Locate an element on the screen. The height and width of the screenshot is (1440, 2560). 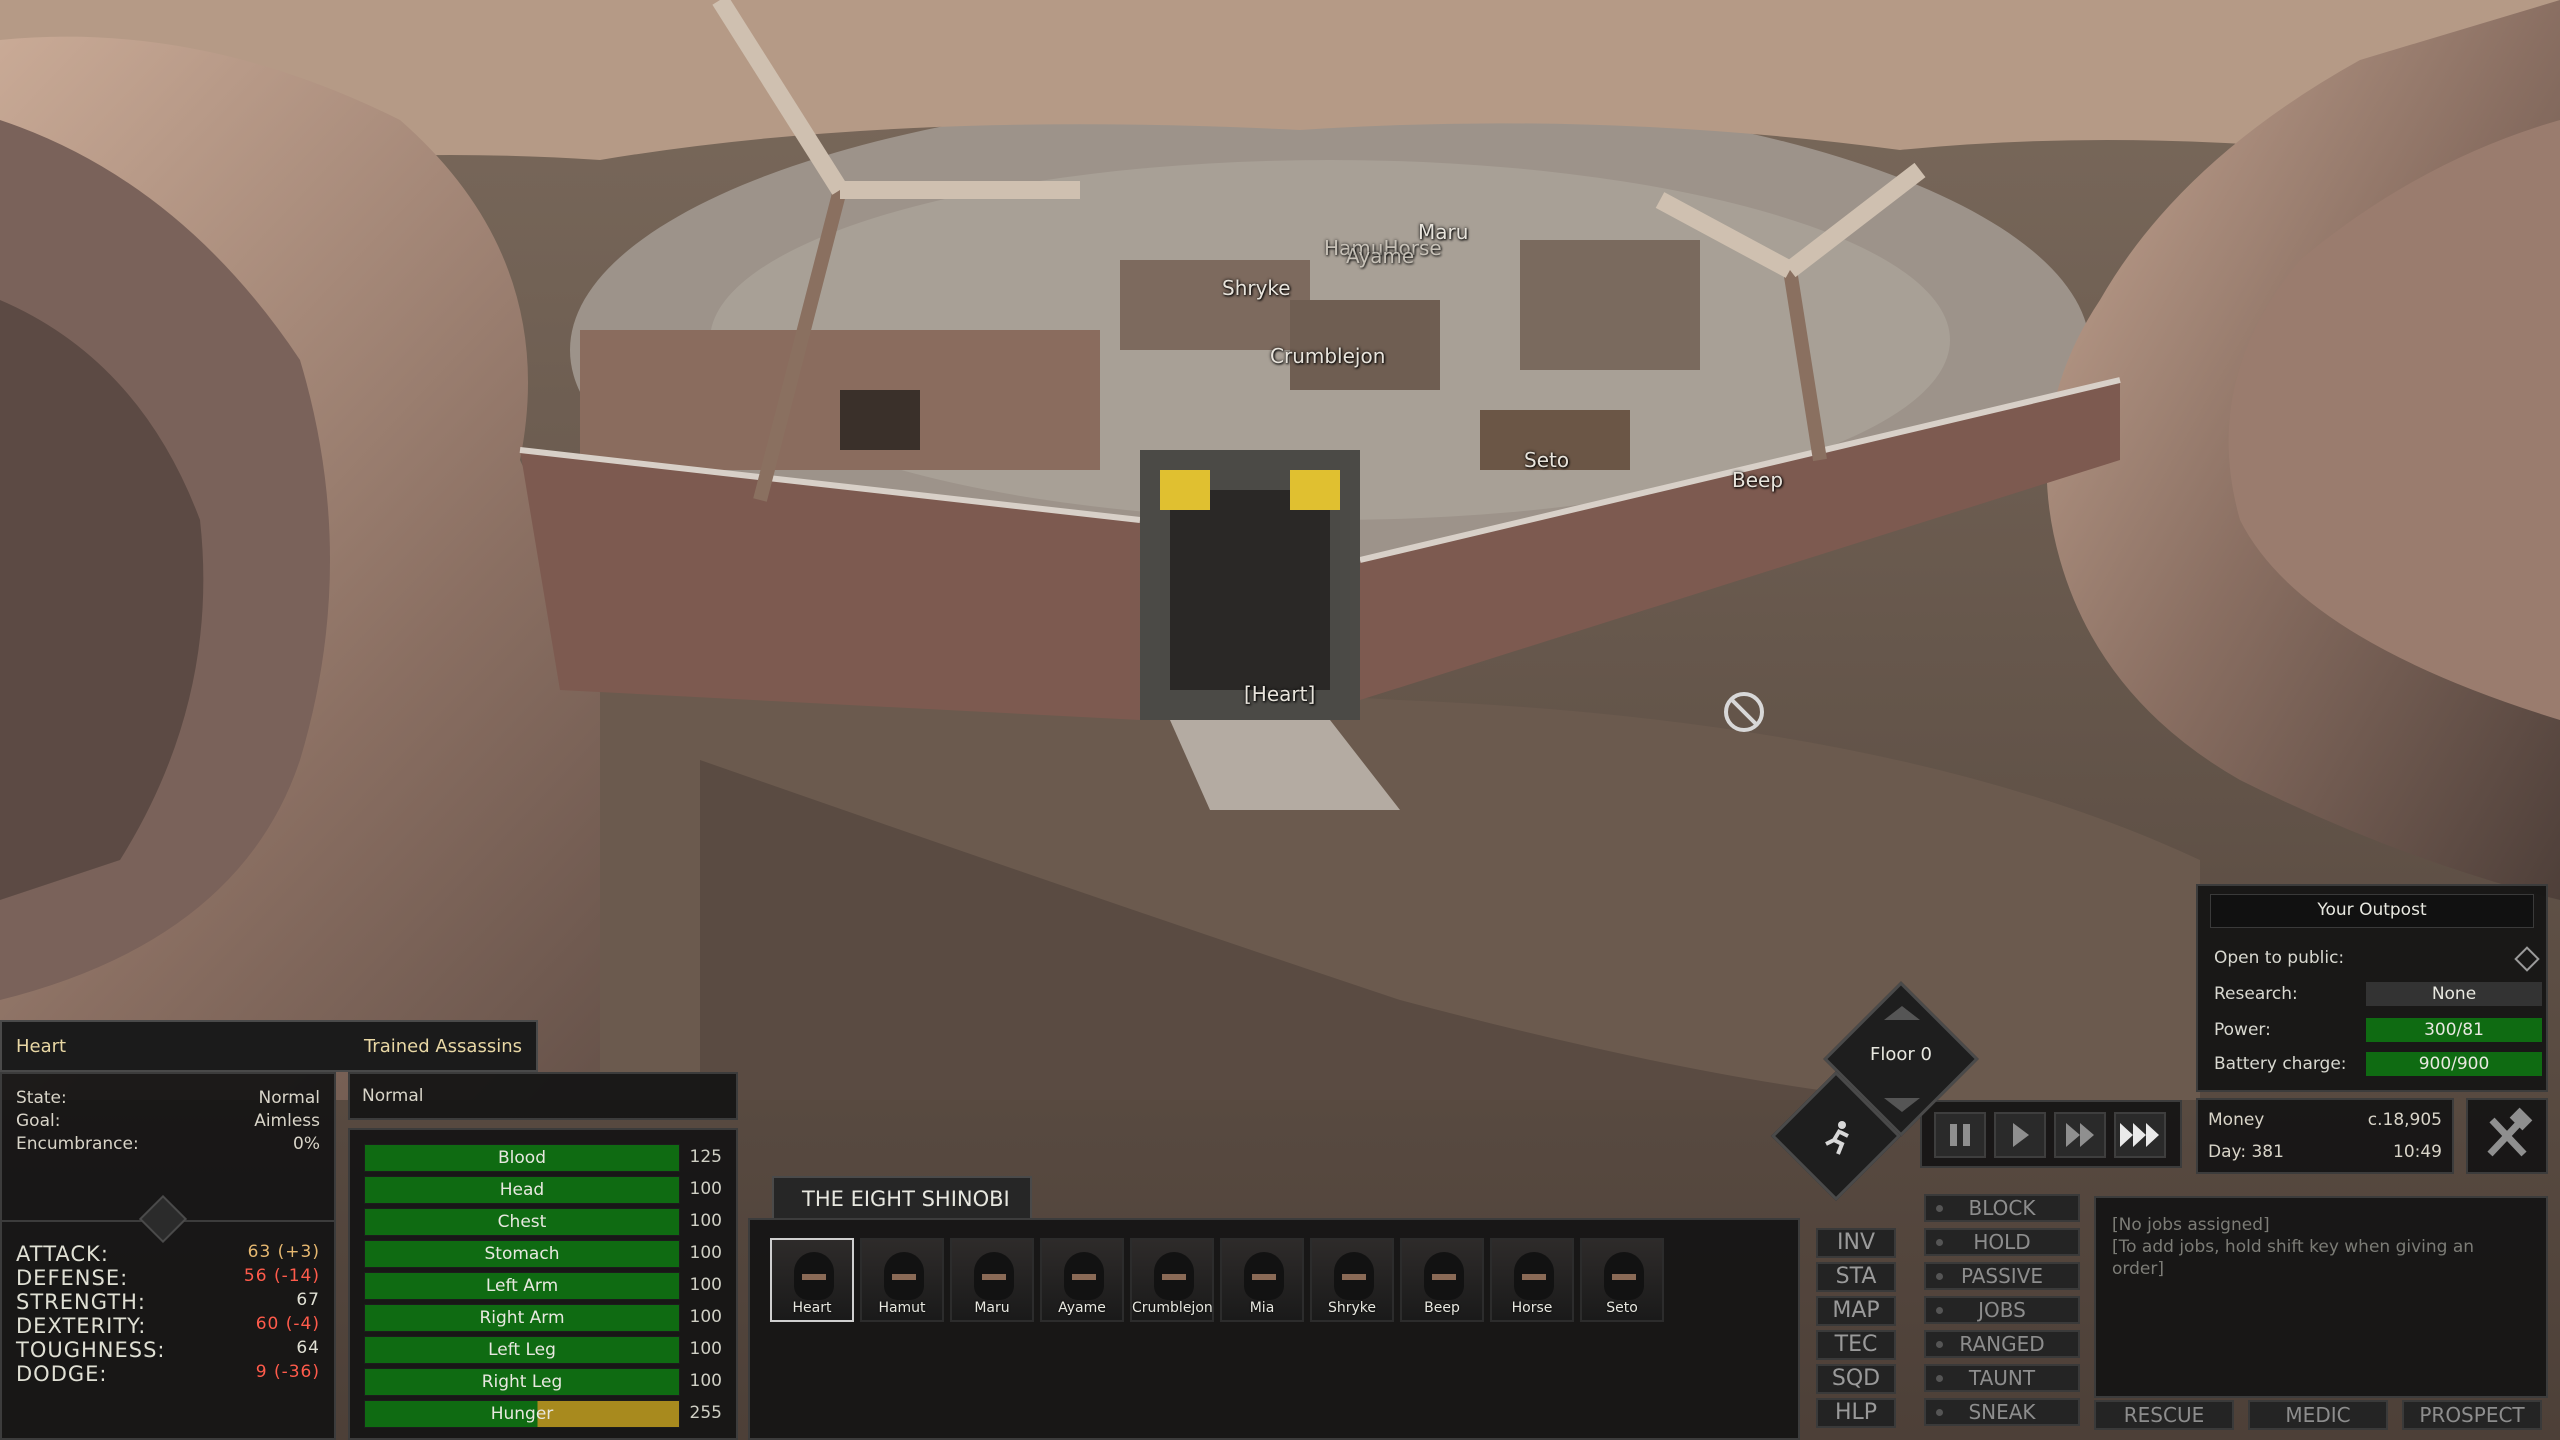
character-name: Heart is located at coordinates (41, 1046).